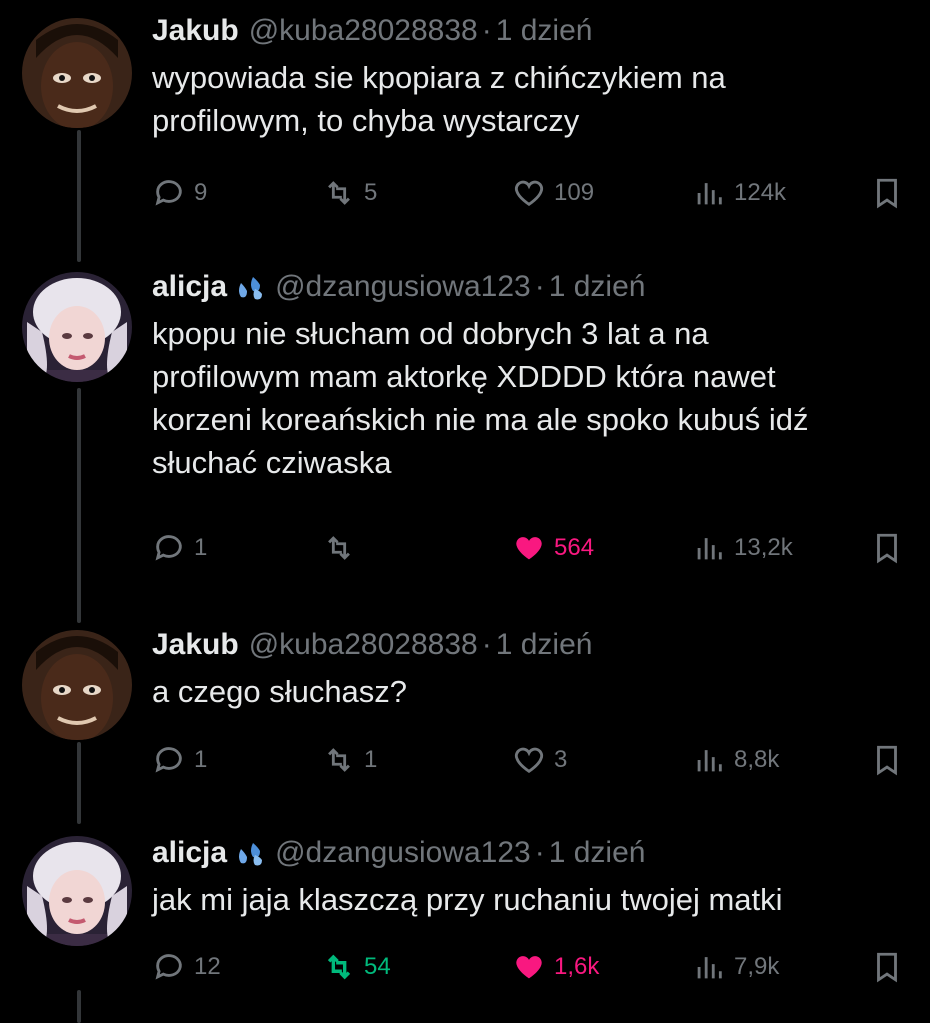  I want to click on tweet-actions: 12 54 1,6k 7,9k, so click(532, 967).